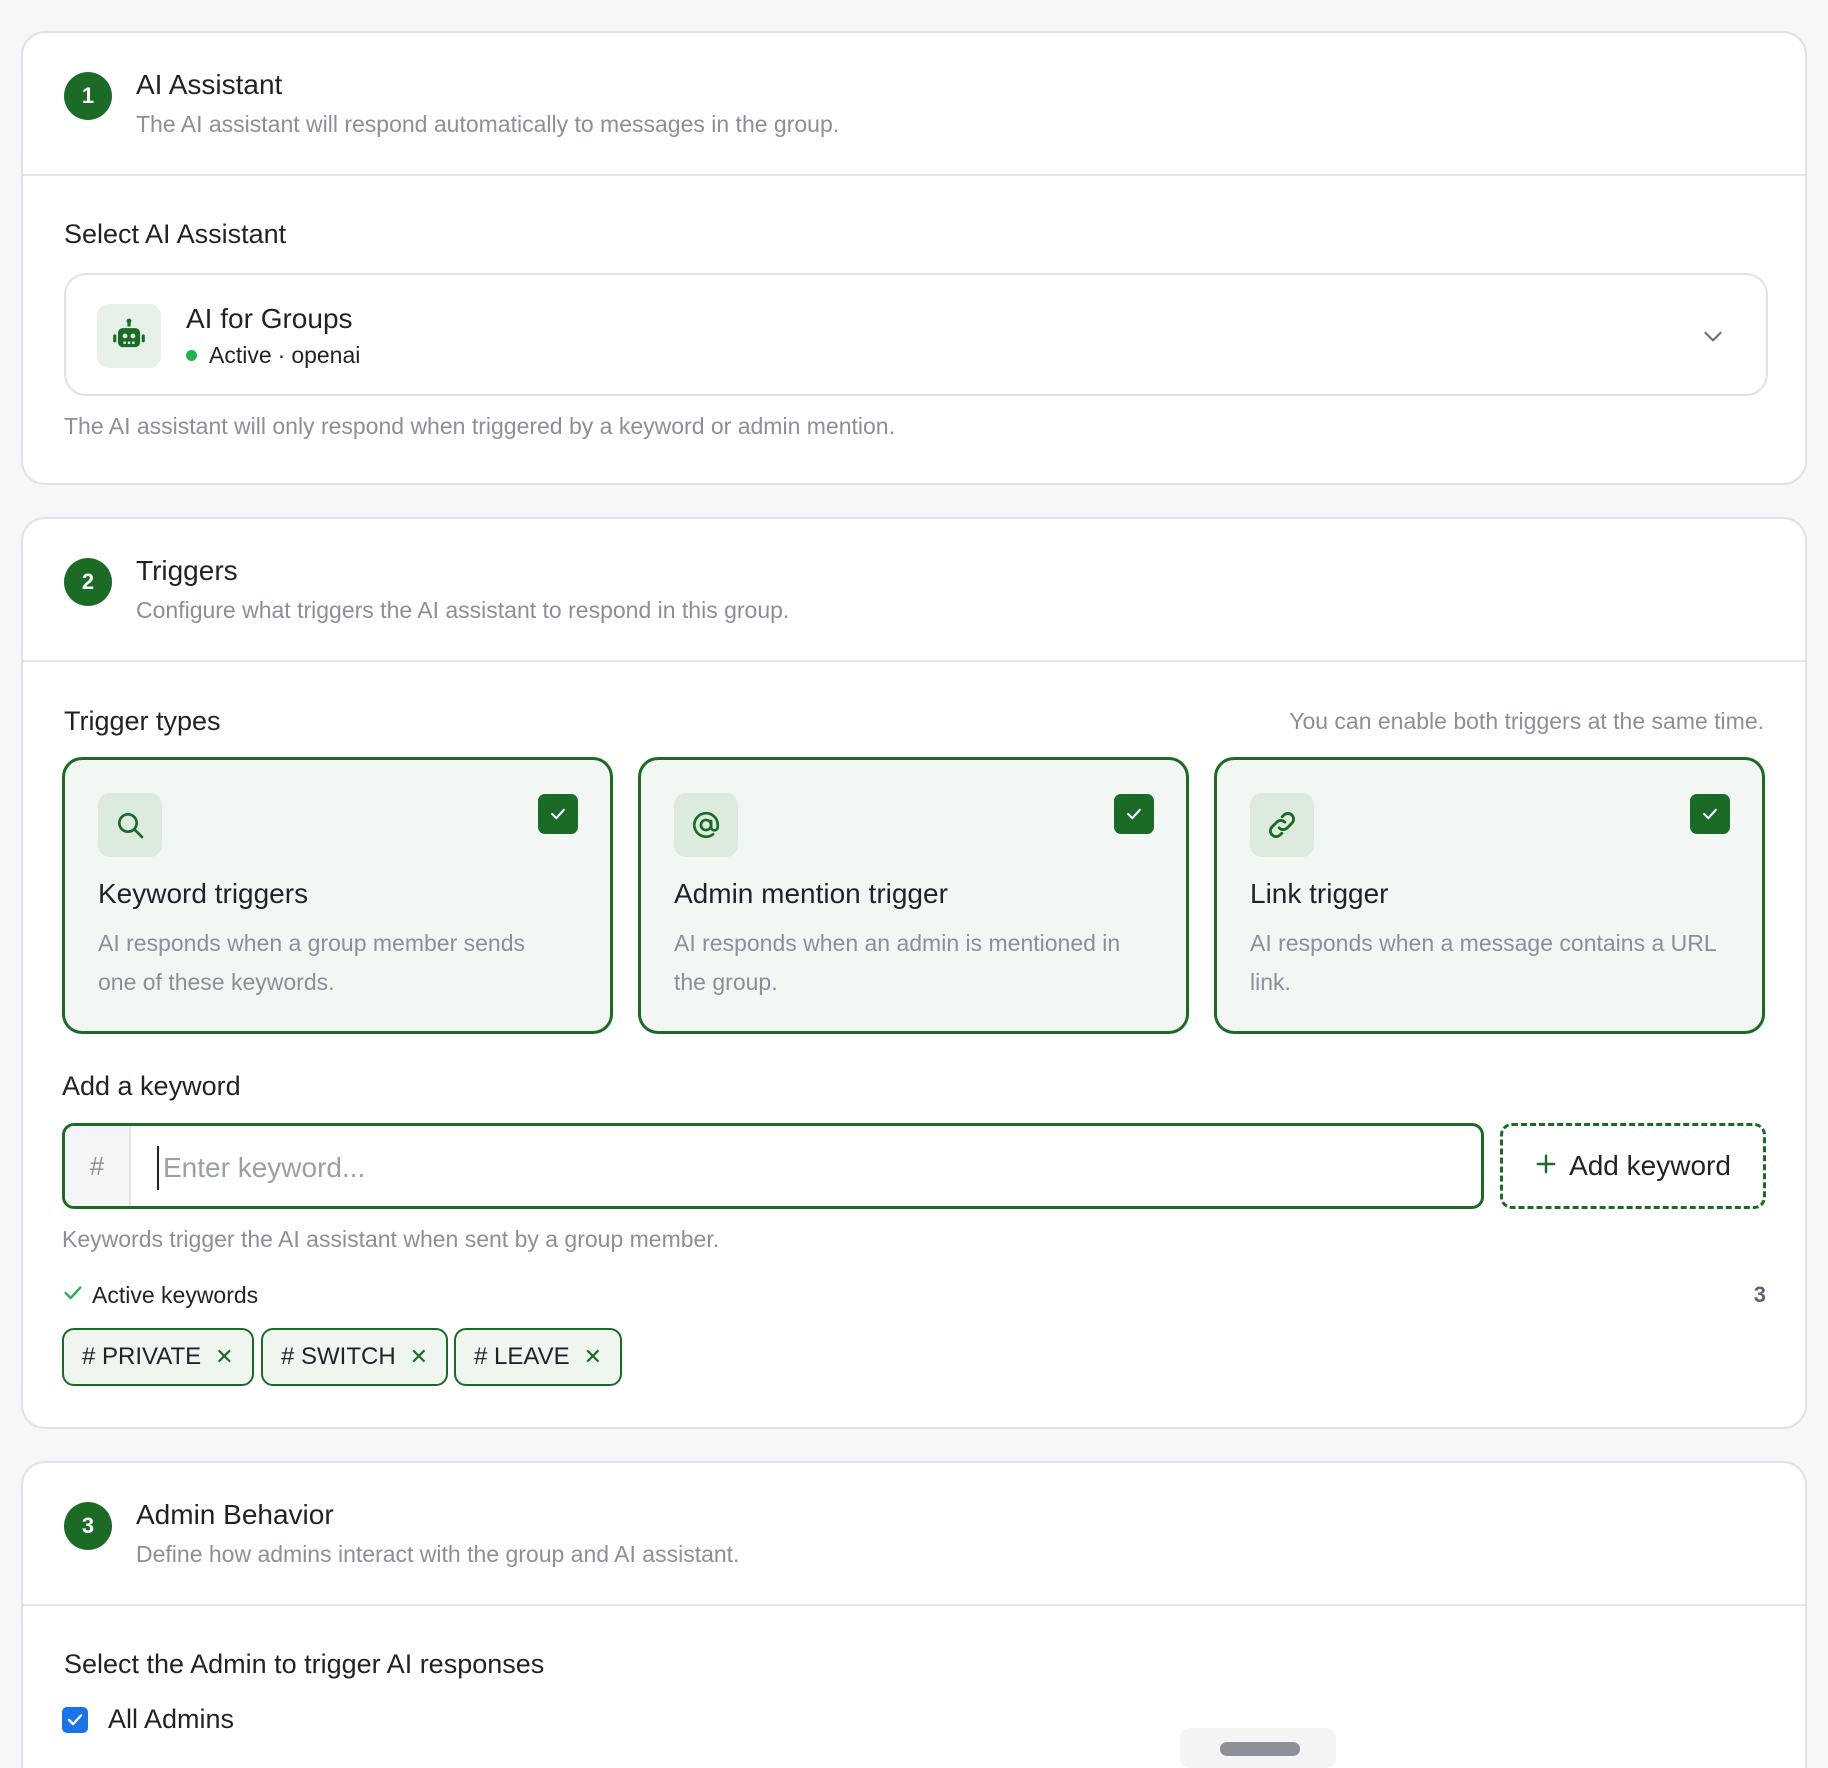 This screenshot has width=1828, height=1768. Describe the element at coordinates (1546, 1166) in the screenshot. I see `plus-icon` at that location.